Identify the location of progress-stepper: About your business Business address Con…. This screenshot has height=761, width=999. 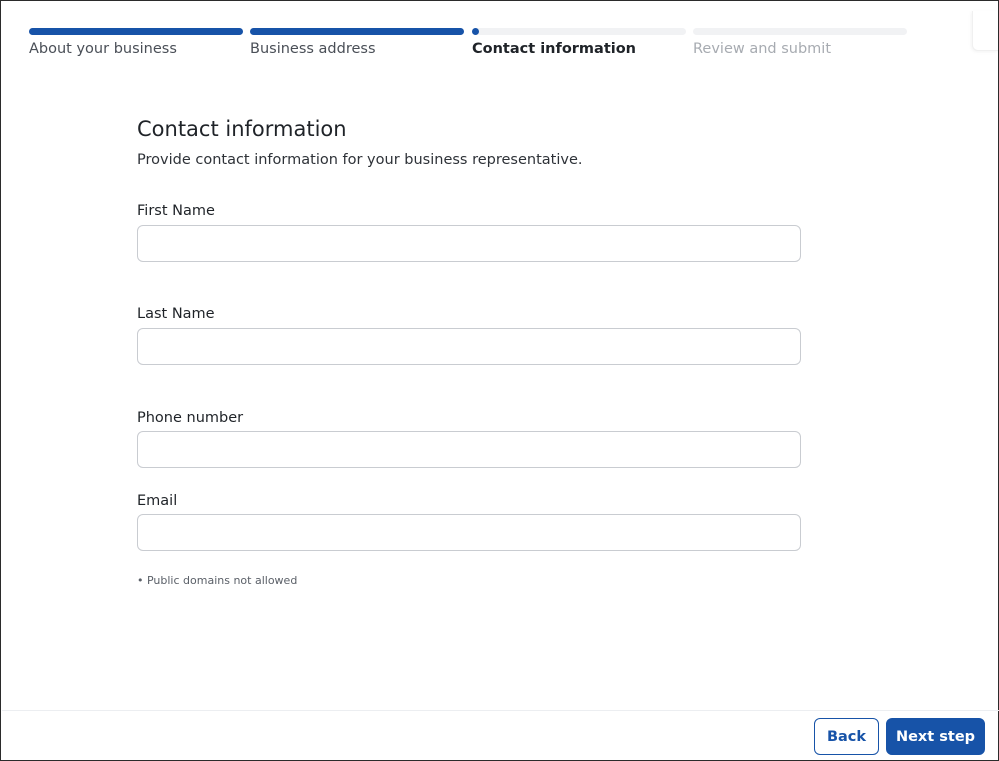
(469, 44).